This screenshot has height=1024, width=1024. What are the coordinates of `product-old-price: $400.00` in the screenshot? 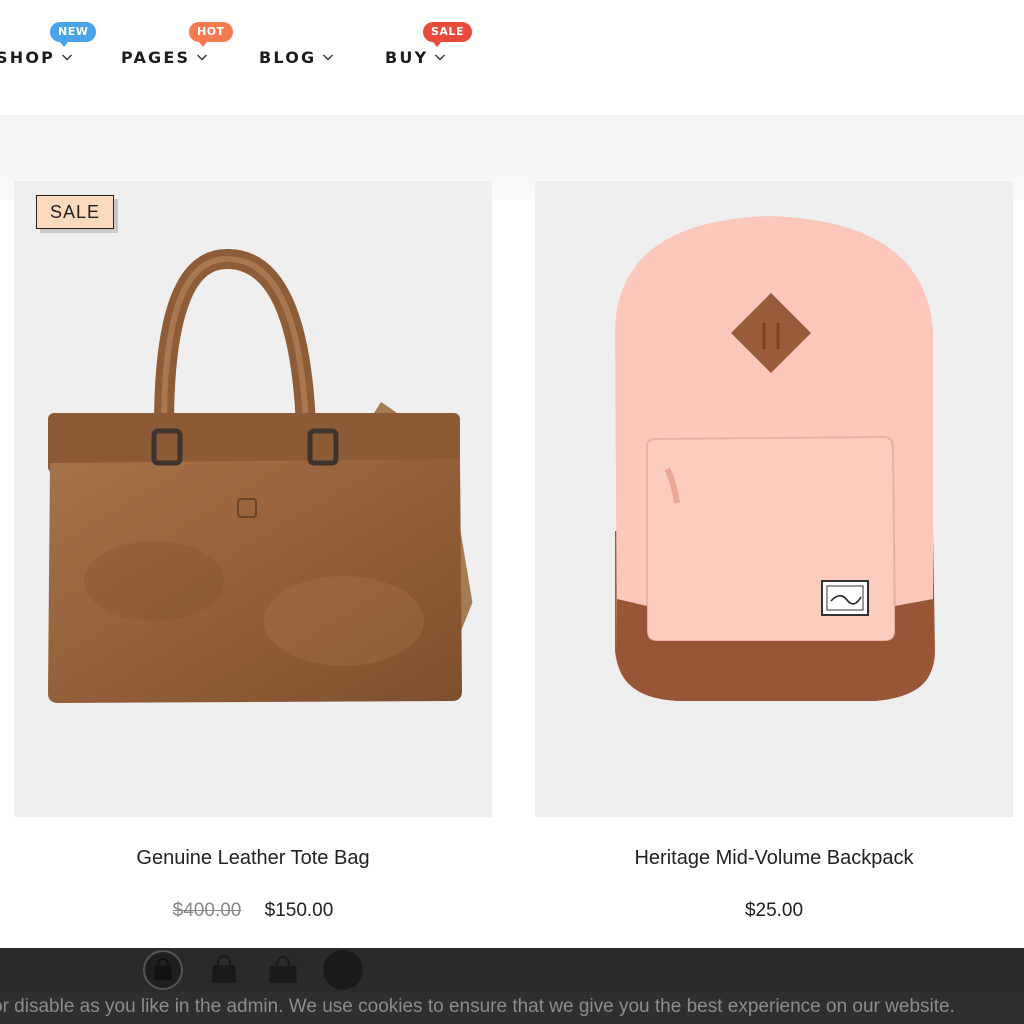 It's located at (207, 910).